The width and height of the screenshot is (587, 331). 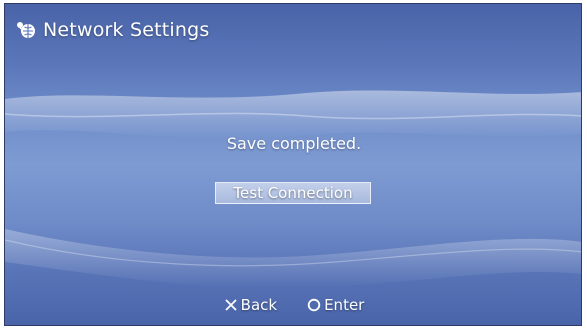 I want to click on circle-button-icon, so click(x=314, y=305).